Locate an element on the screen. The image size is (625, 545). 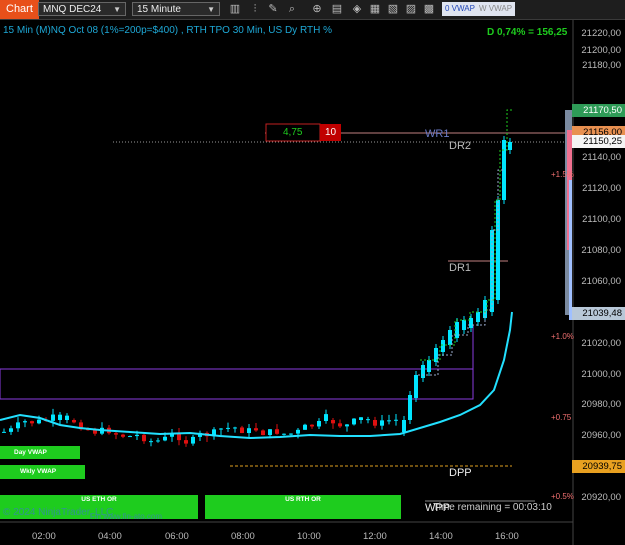
time-axis-tick: 14:00 is located at coordinates (441, 536).